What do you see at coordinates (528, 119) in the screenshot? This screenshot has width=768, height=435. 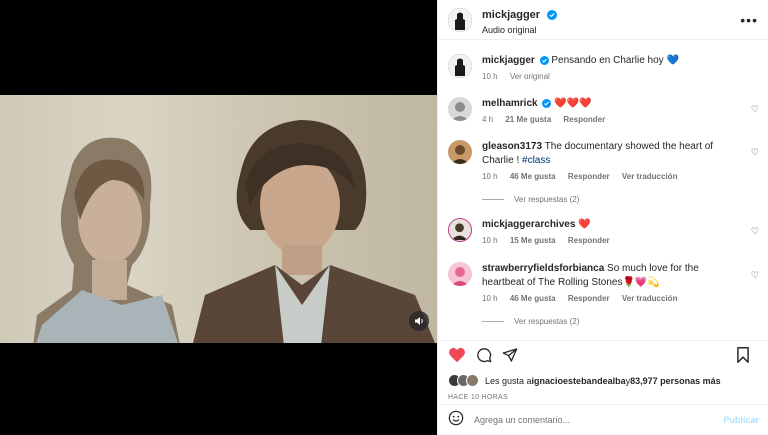 I see `comment-likes: 21 Me gusta` at bounding box center [528, 119].